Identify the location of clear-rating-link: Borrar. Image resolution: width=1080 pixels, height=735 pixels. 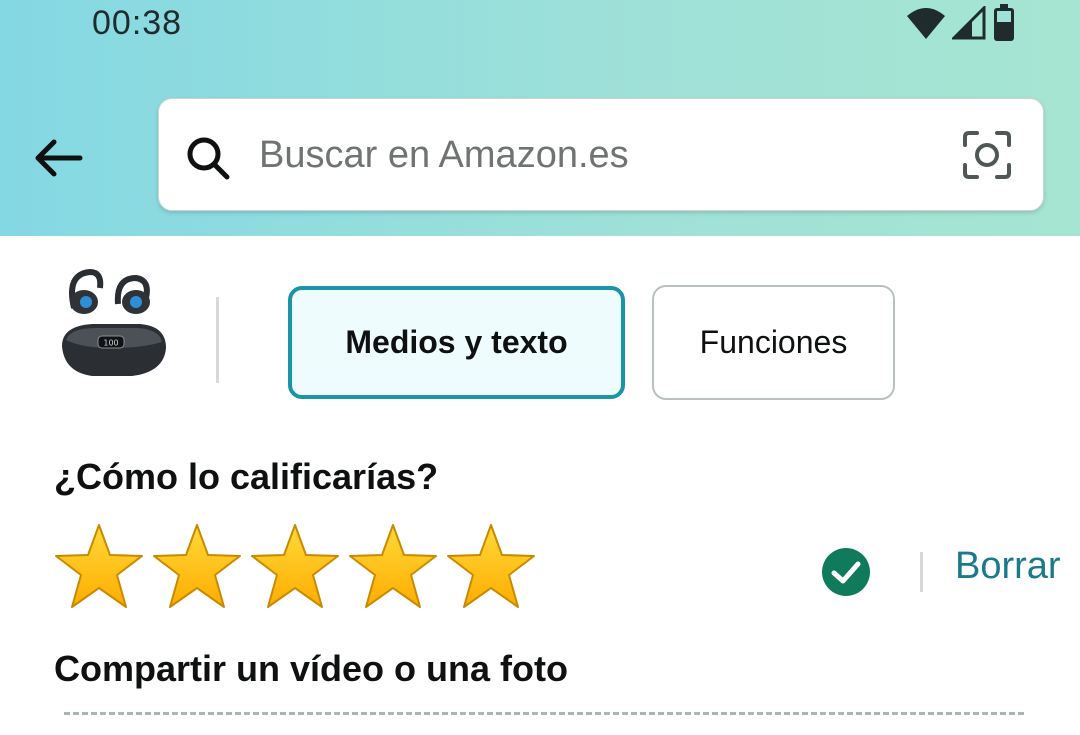
(1008, 566).